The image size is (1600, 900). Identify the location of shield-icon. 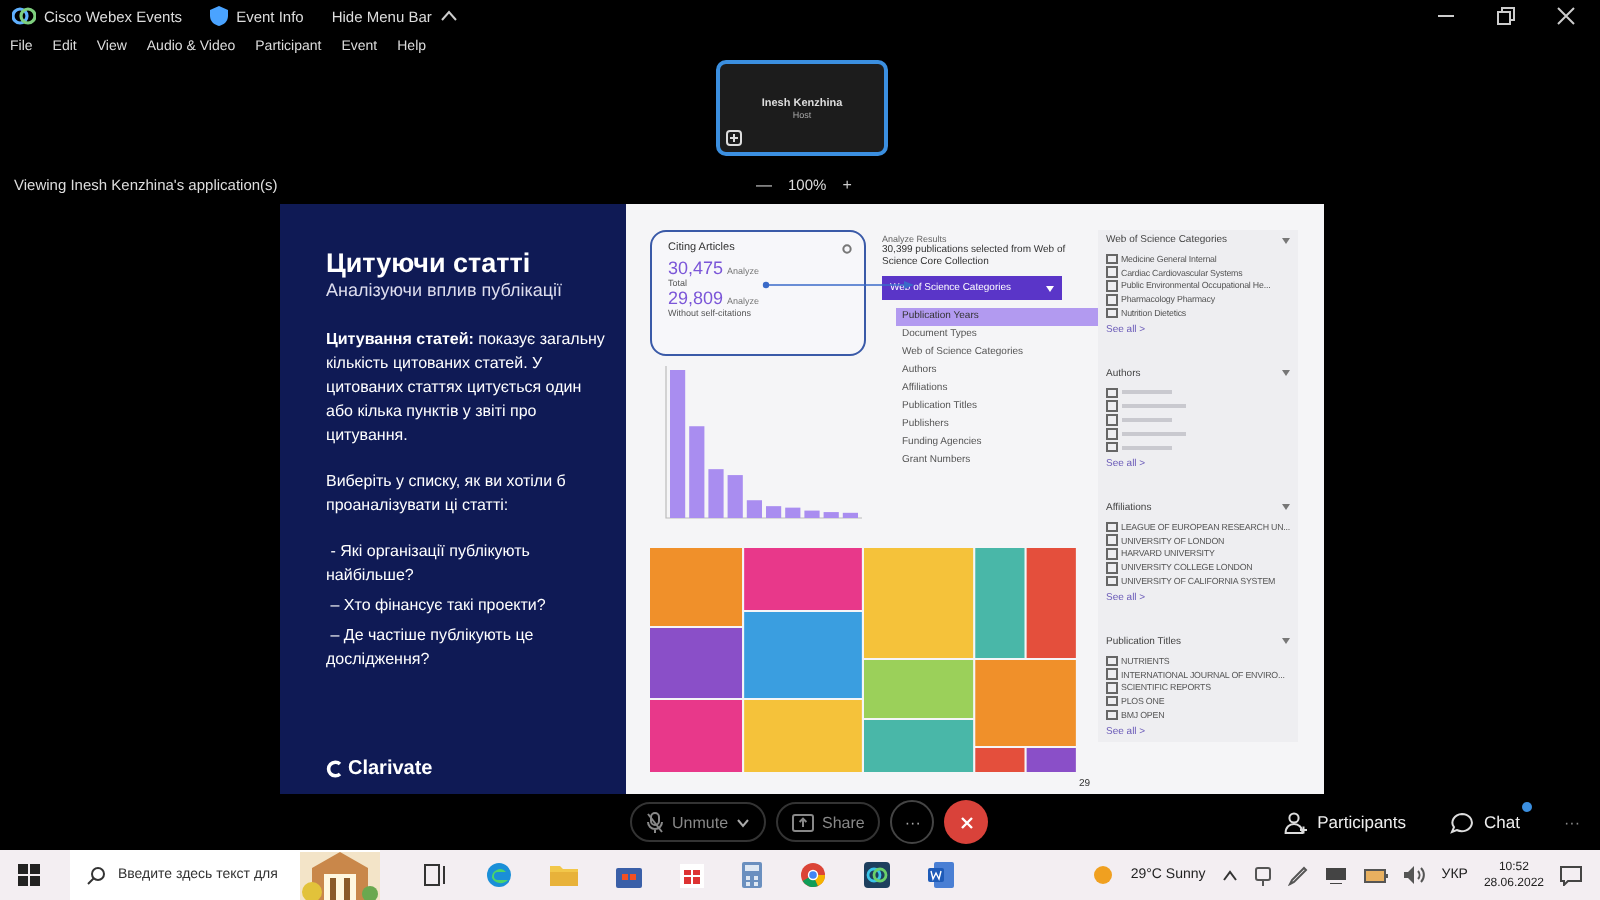
(219, 16).